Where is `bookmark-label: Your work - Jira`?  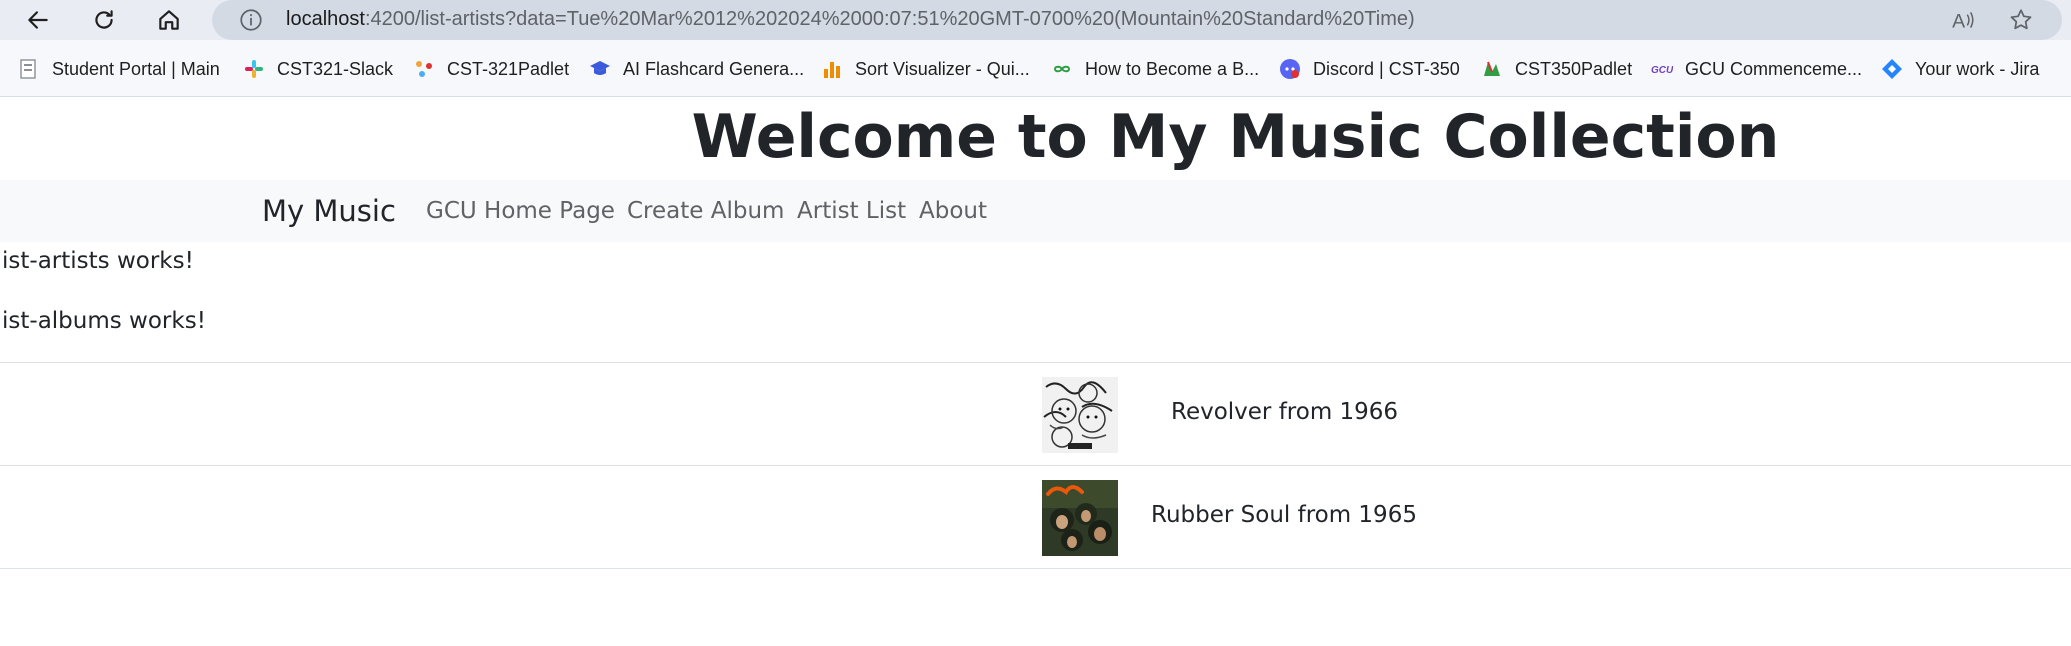
bookmark-label: Your work - Jira is located at coordinates (1977, 68).